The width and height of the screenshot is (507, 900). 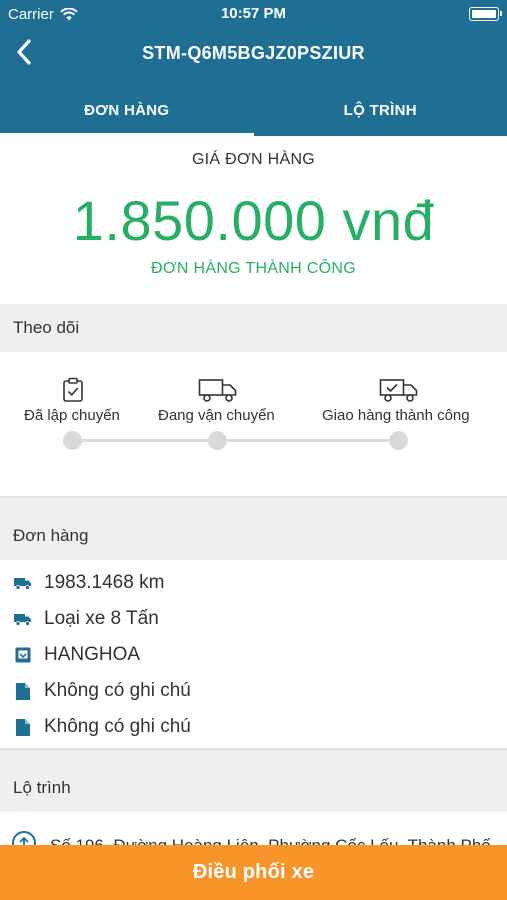 I want to click on list-item: 1983.1468 km, so click(x=253, y=583).